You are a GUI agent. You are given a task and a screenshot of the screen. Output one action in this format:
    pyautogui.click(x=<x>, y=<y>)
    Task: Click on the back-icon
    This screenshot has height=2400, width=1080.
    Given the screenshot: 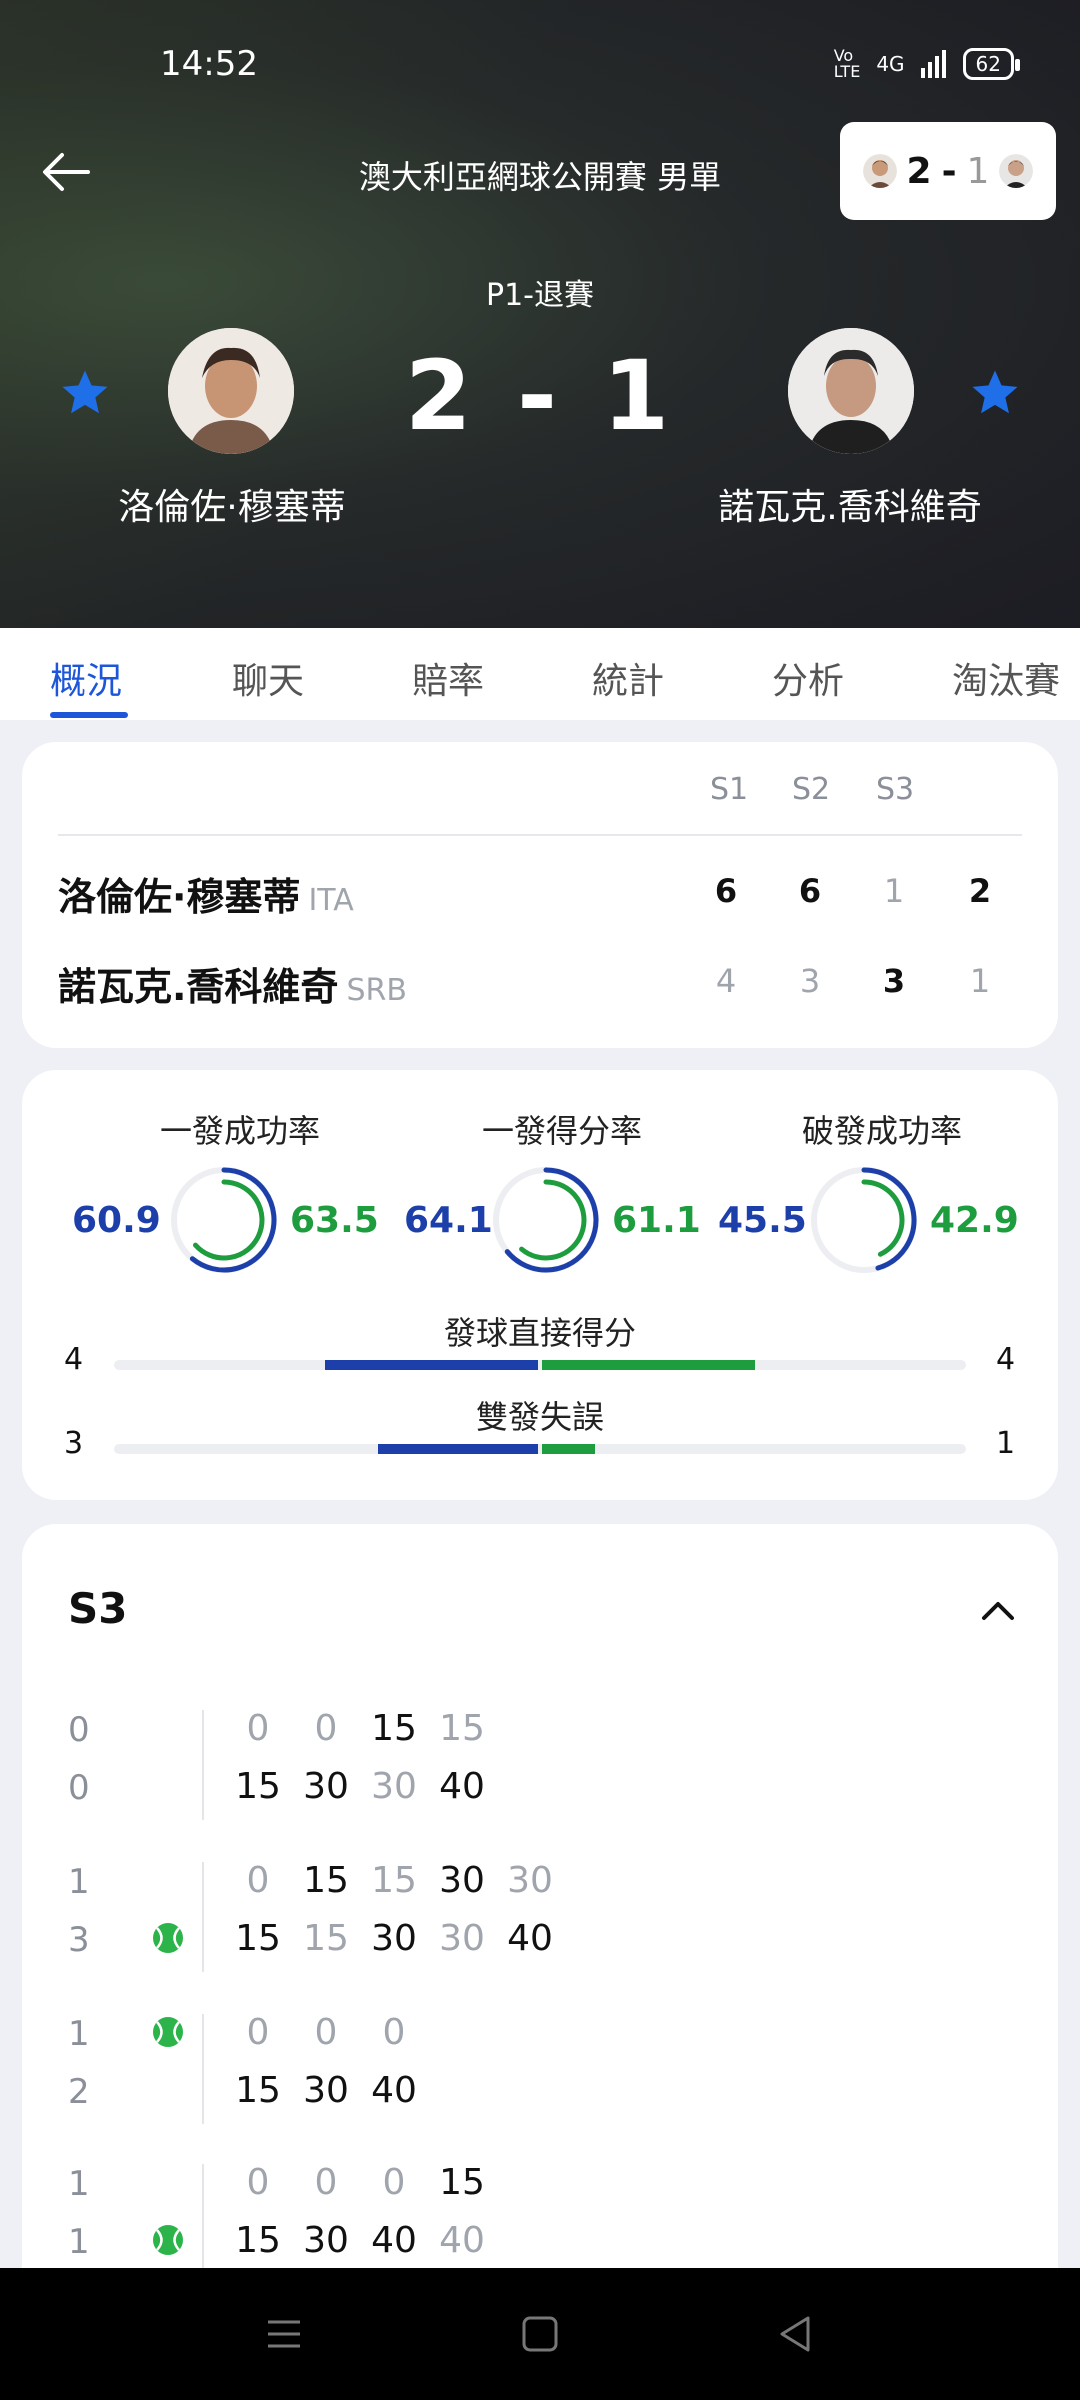 What is the action you would take?
    pyautogui.click(x=796, y=2334)
    